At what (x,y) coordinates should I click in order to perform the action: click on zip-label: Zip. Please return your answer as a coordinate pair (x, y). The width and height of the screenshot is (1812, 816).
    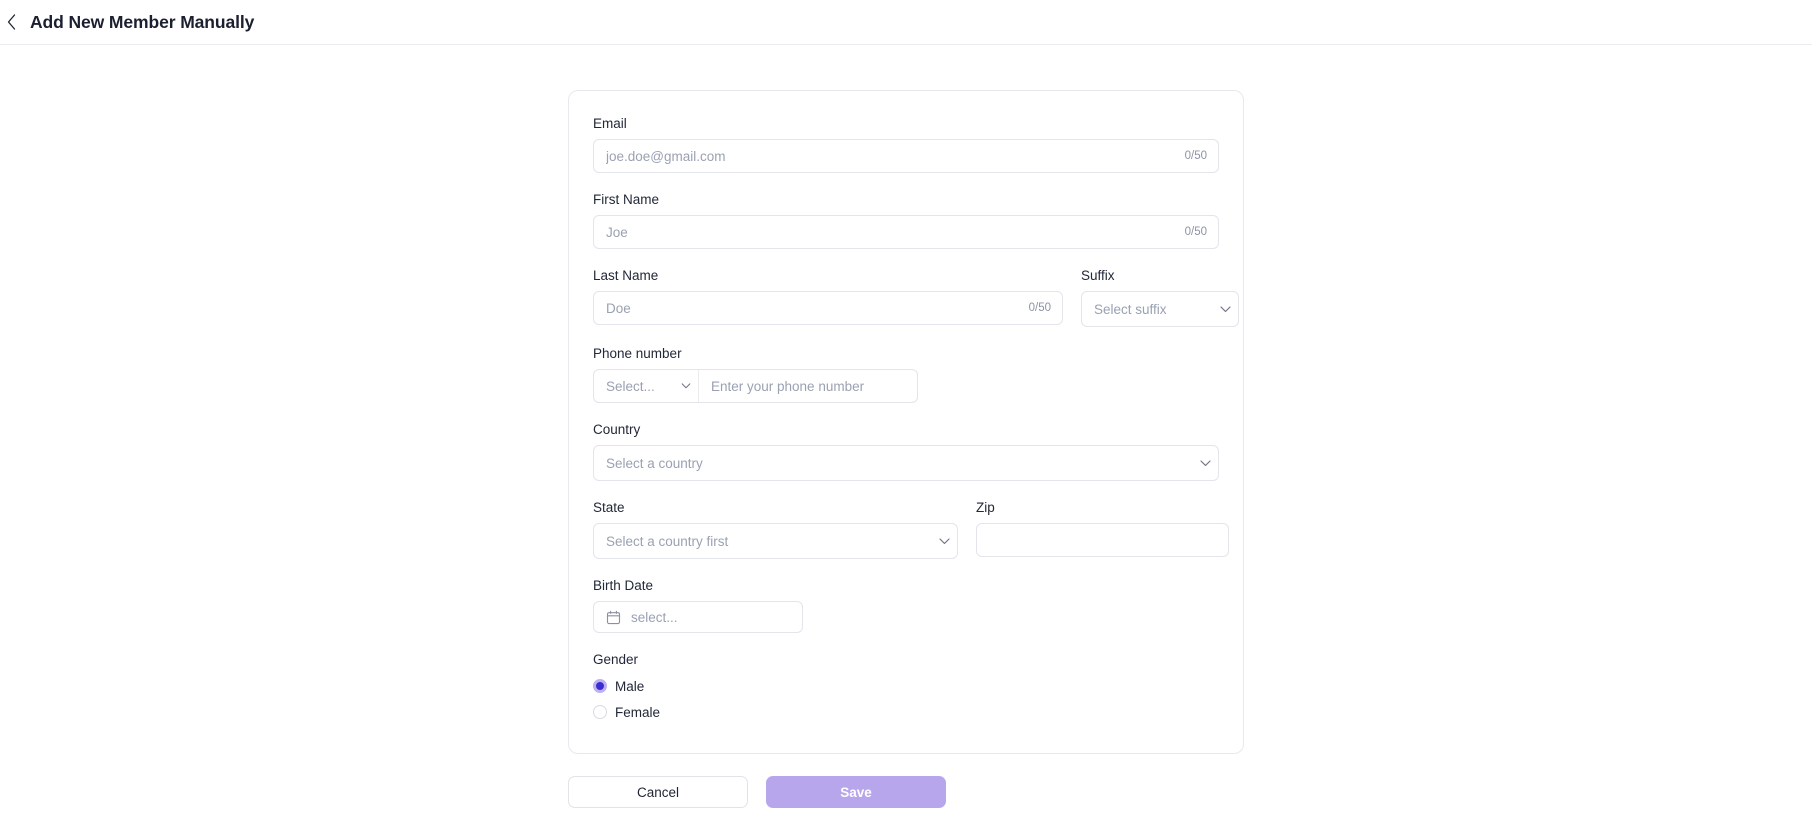
    Looking at the image, I should click on (985, 507).